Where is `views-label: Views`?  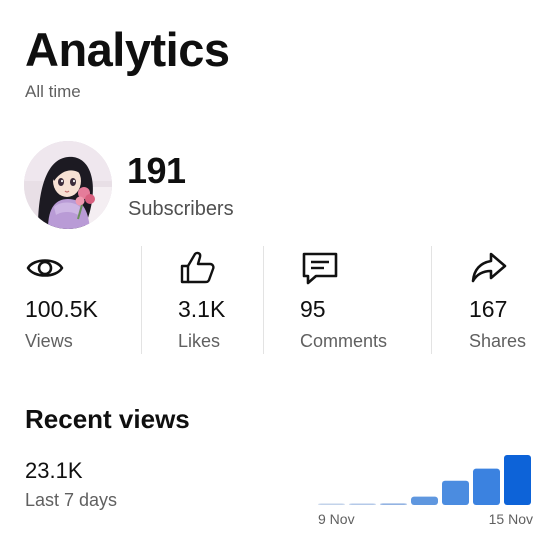
views-label: Views is located at coordinates (49, 341).